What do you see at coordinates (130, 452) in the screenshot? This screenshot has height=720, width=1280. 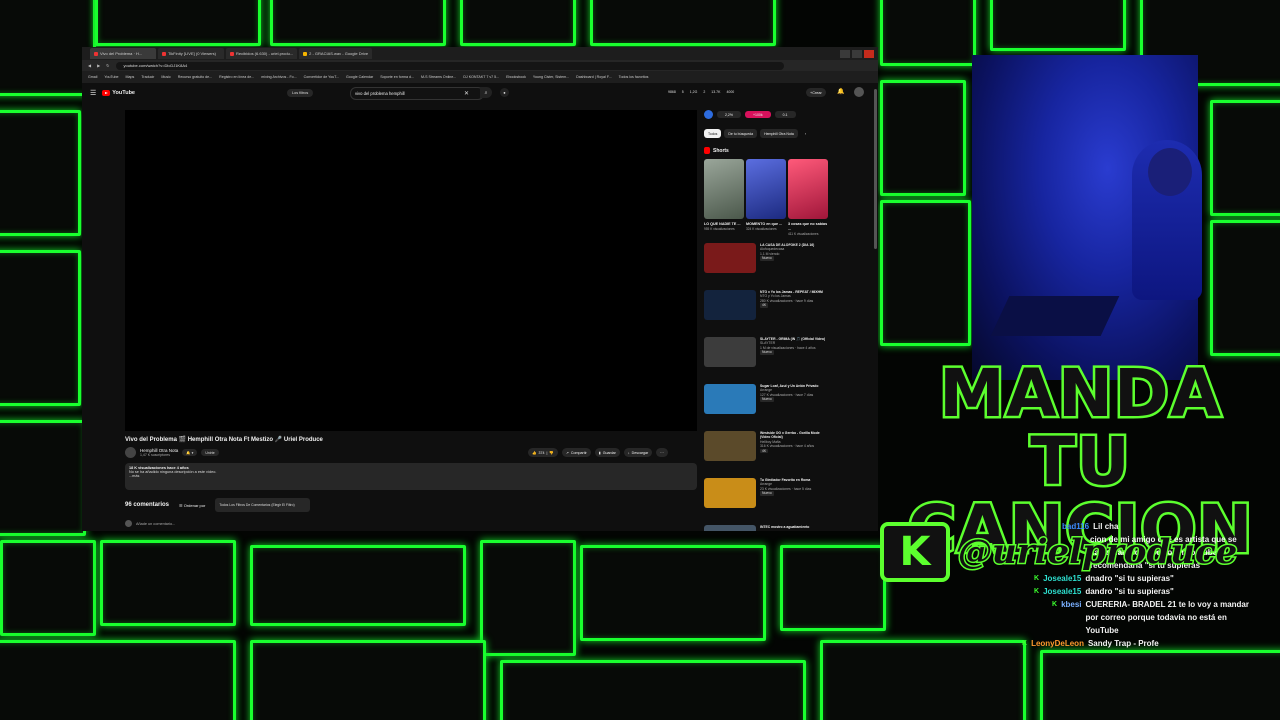 I see `channel-avatar` at bounding box center [130, 452].